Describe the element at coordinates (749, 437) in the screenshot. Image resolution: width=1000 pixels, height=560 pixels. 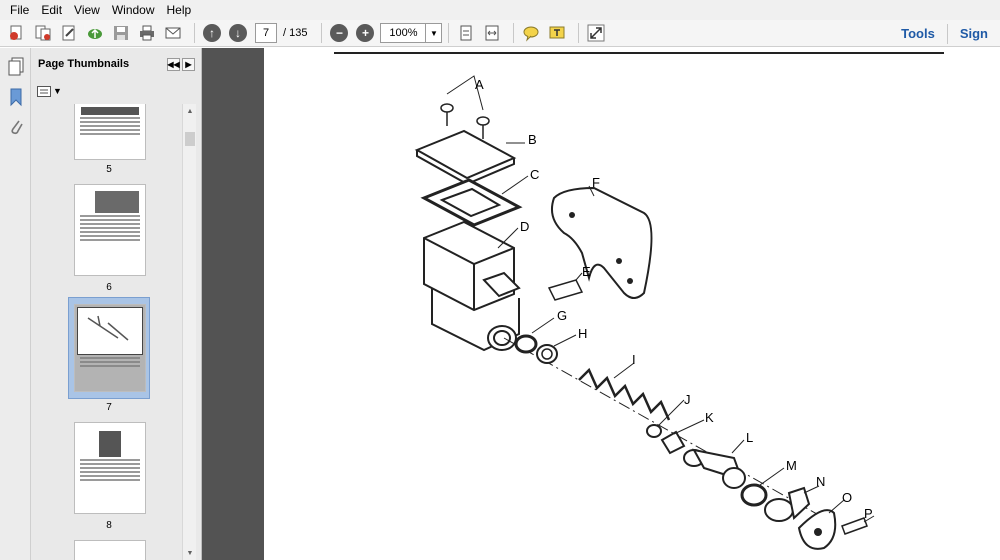
I see `label-l: L` at that location.